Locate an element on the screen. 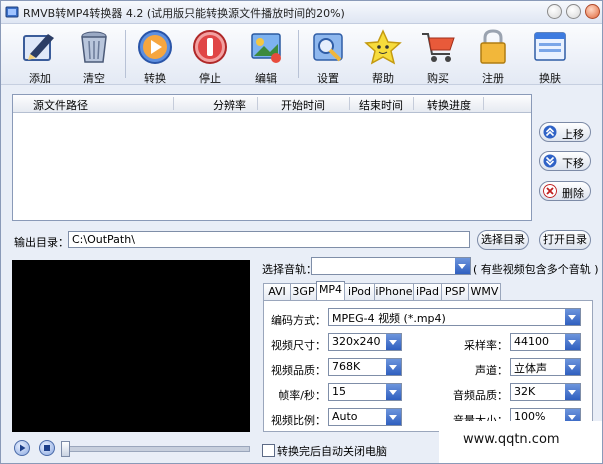 The height and width of the screenshot is (464, 603). skin-label: 换肤 is located at coordinates (550, 78).